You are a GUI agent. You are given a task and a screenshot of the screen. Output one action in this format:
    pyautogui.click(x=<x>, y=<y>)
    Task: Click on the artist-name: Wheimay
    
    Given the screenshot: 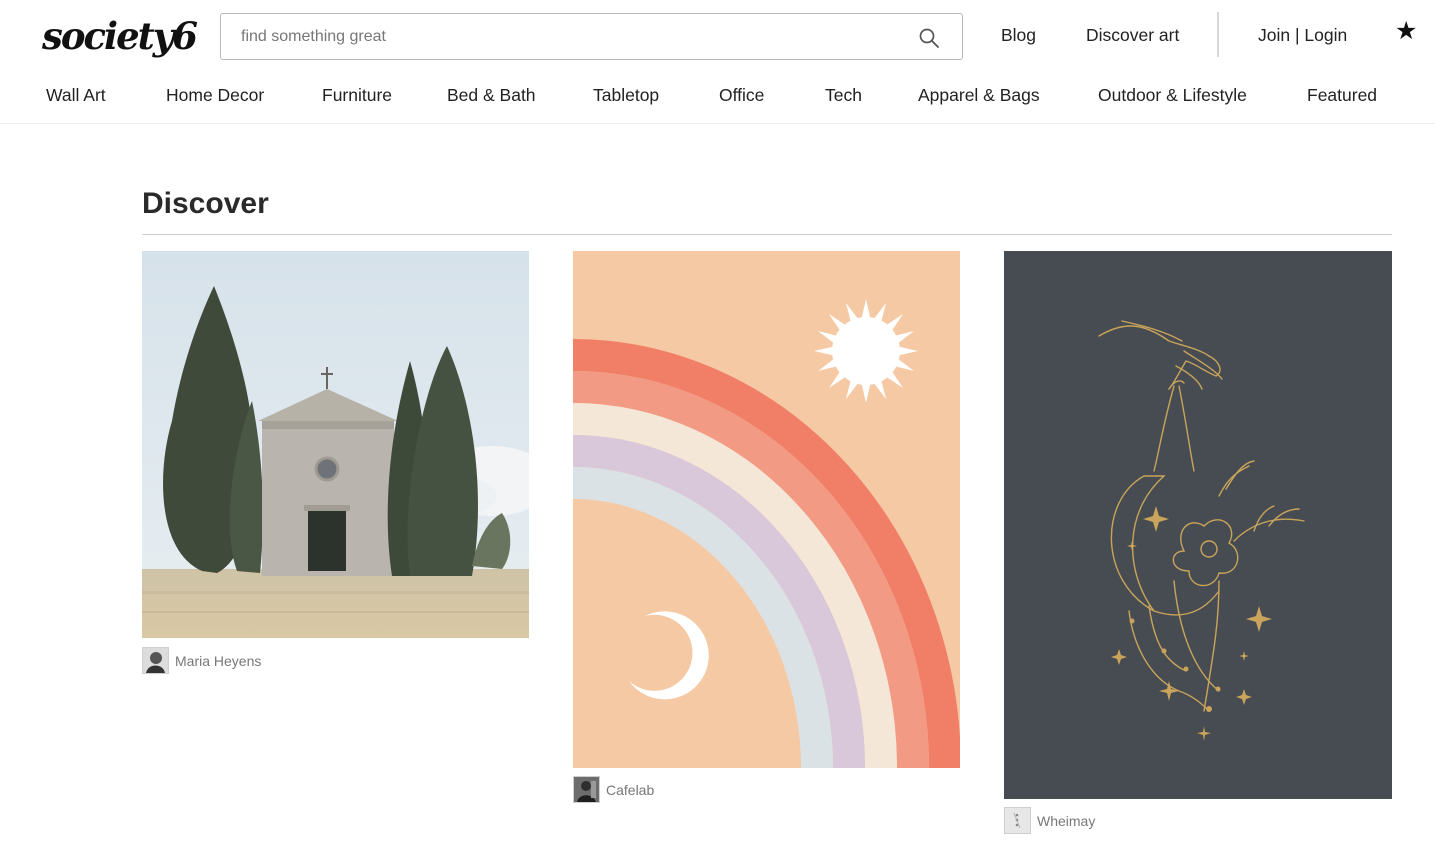 What is the action you would take?
    pyautogui.click(x=1066, y=820)
    